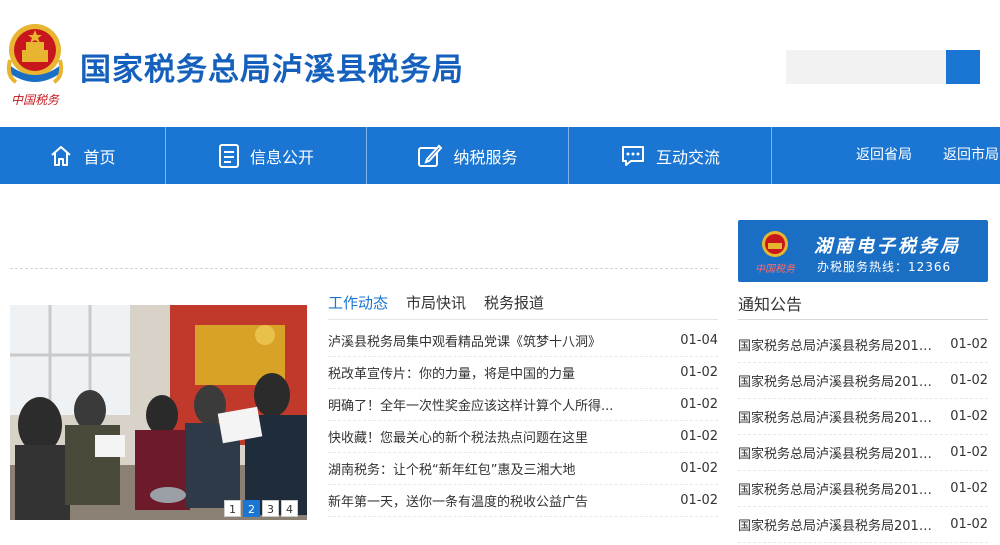  I want to click on list-item: 快收藏！您最关心的新个税法热点问题在这里 01-02, so click(523, 437).